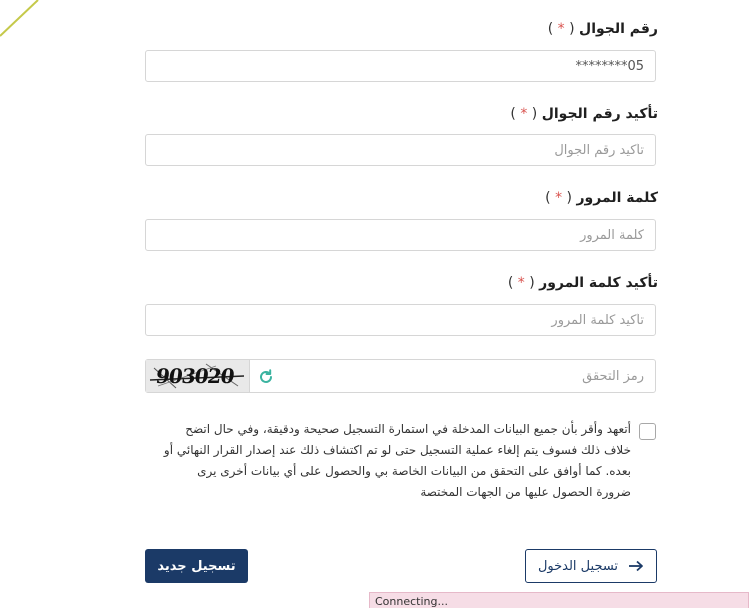 This screenshot has width=749, height=608. I want to click on password-label: كلمة المرور ( * ), so click(601, 198).